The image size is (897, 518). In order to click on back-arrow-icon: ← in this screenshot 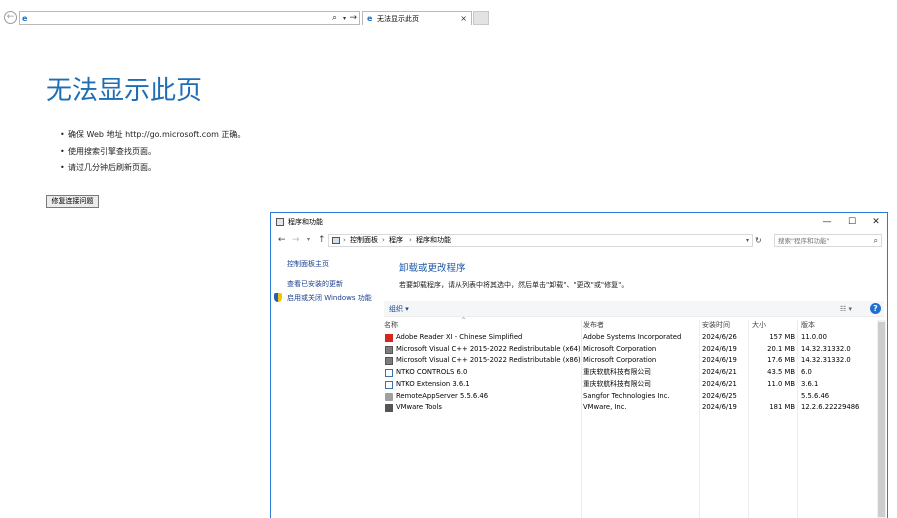, I will do `click(282, 240)`.